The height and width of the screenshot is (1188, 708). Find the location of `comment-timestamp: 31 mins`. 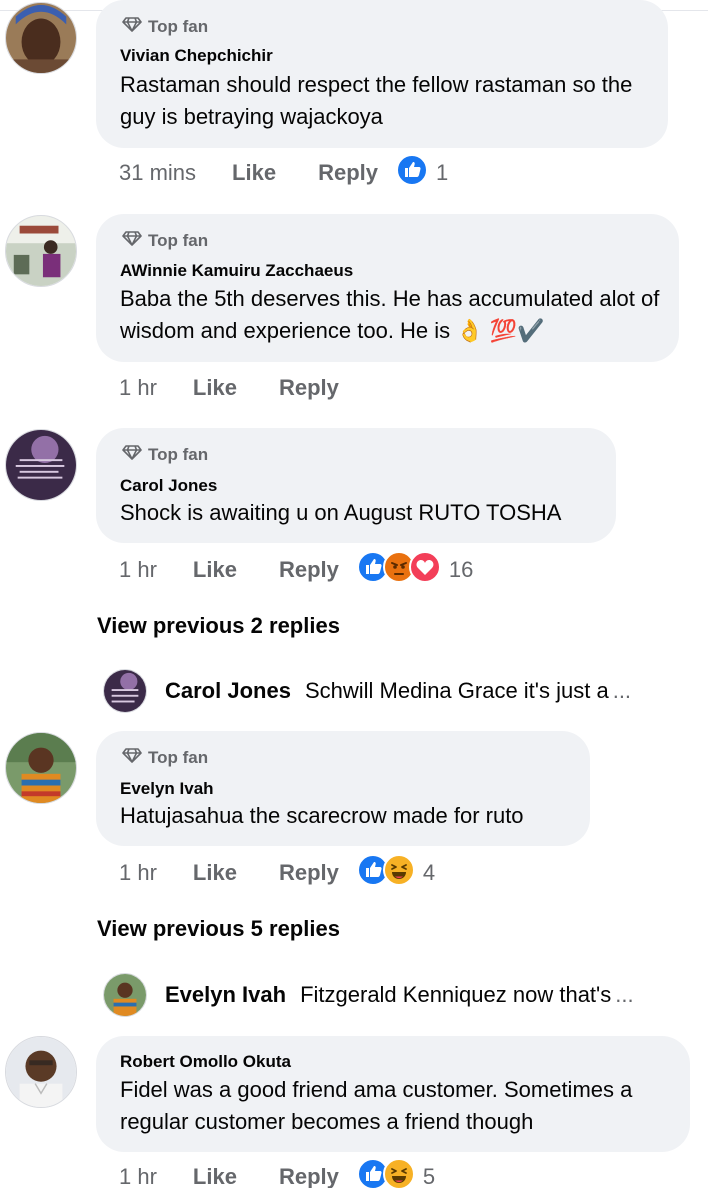

comment-timestamp: 31 mins is located at coordinates (157, 173).